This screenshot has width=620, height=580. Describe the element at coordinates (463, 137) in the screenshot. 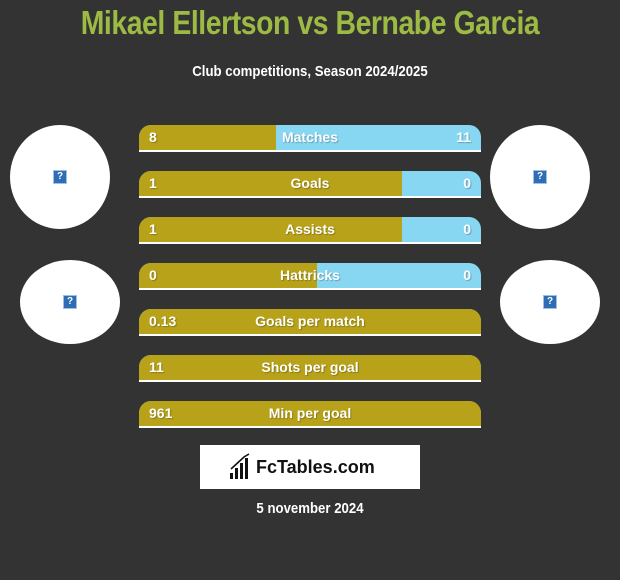

I see `right-value: 11` at that location.